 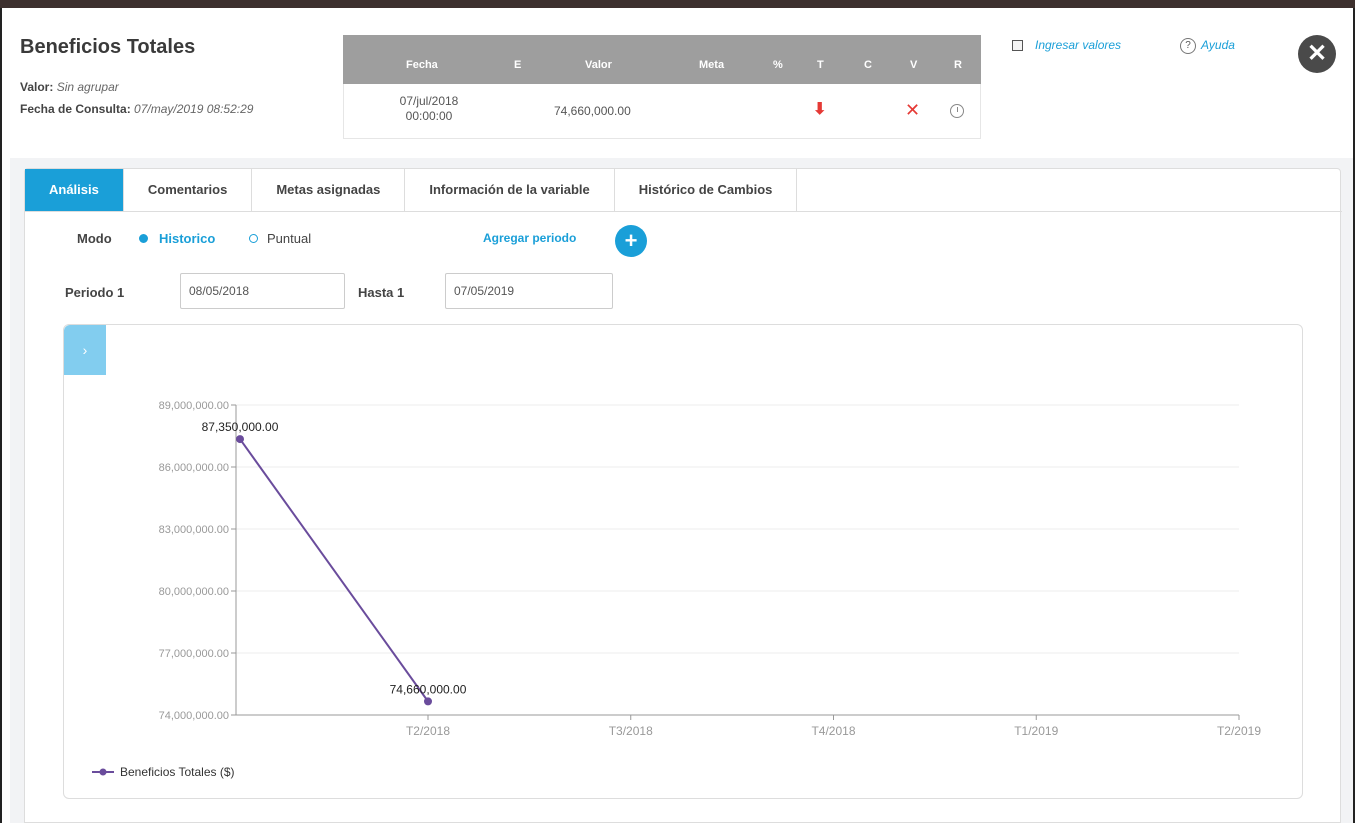 What do you see at coordinates (598, 65) in the screenshot?
I see `col-valor: Valor` at bounding box center [598, 65].